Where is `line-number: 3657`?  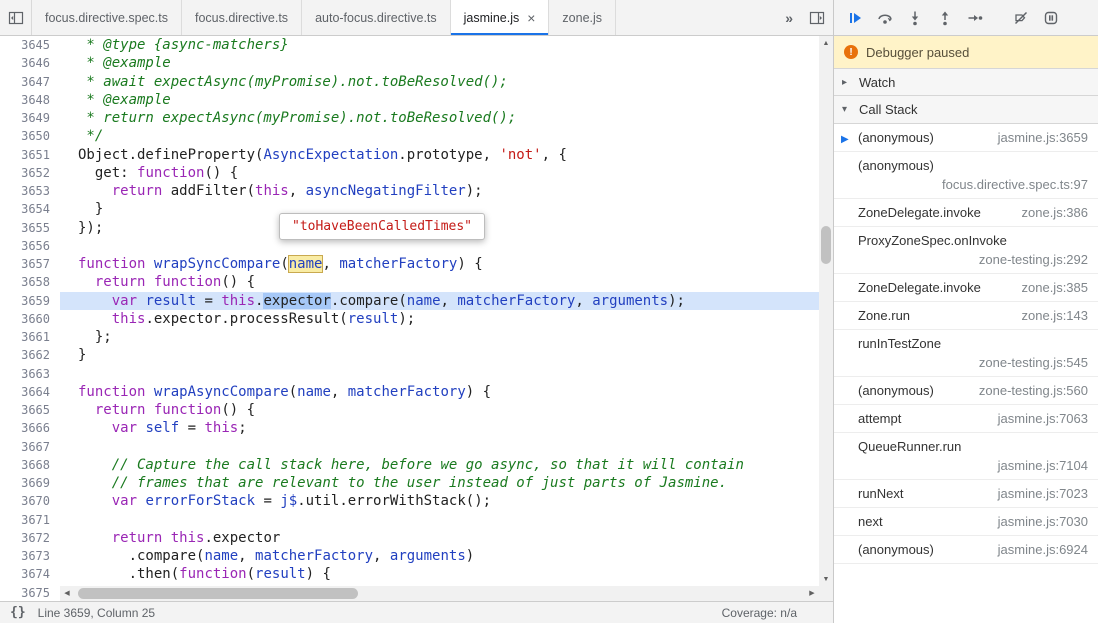 line-number: 3657 is located at coordinates (25, 264).